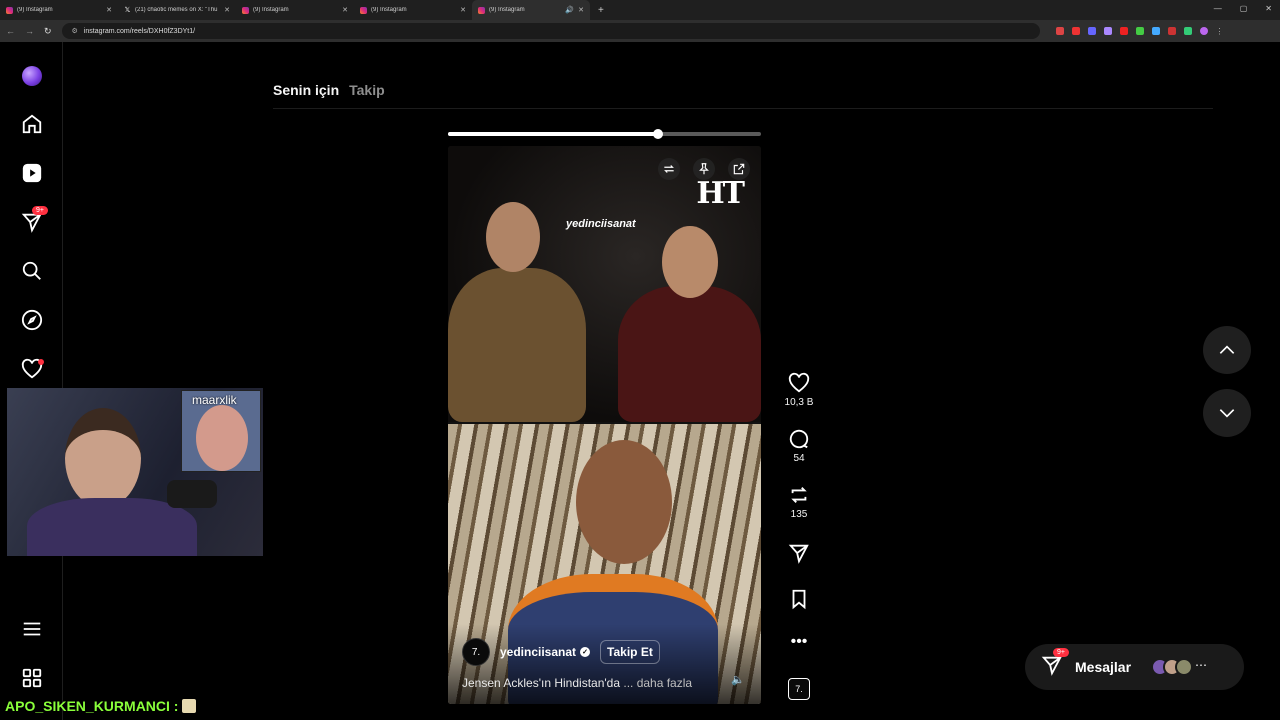 The height and width of the screenshot is (720, 1280). I want to click on open-external-icon, so click(739, 169).